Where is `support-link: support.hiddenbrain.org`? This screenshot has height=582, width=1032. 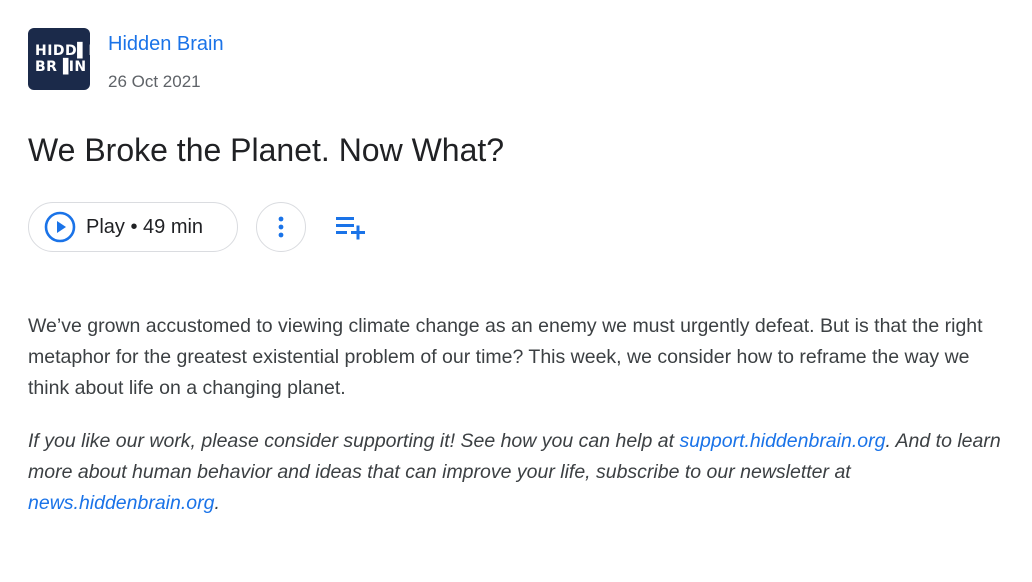 support-link: support.hiddenbrain.org is located at coordinates (782, 441).